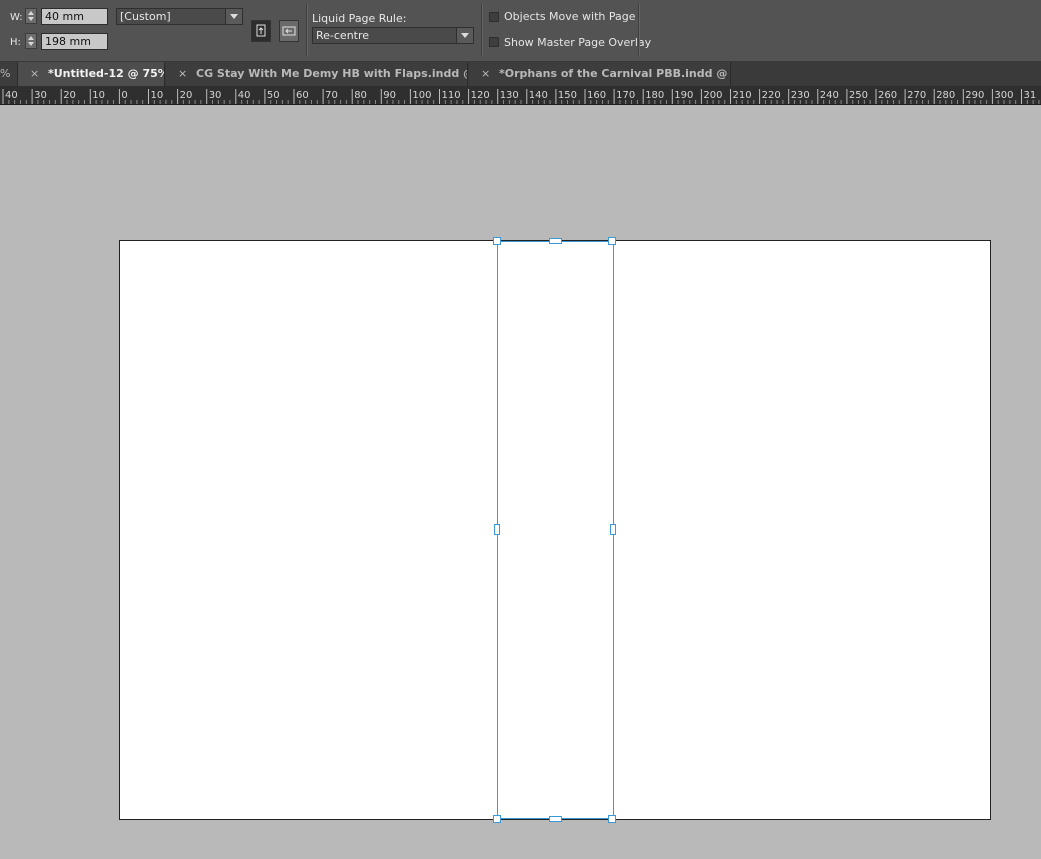 This screenshot has height=859, width=1041. I want to click on ruler-label: 260, so click(887, 95).